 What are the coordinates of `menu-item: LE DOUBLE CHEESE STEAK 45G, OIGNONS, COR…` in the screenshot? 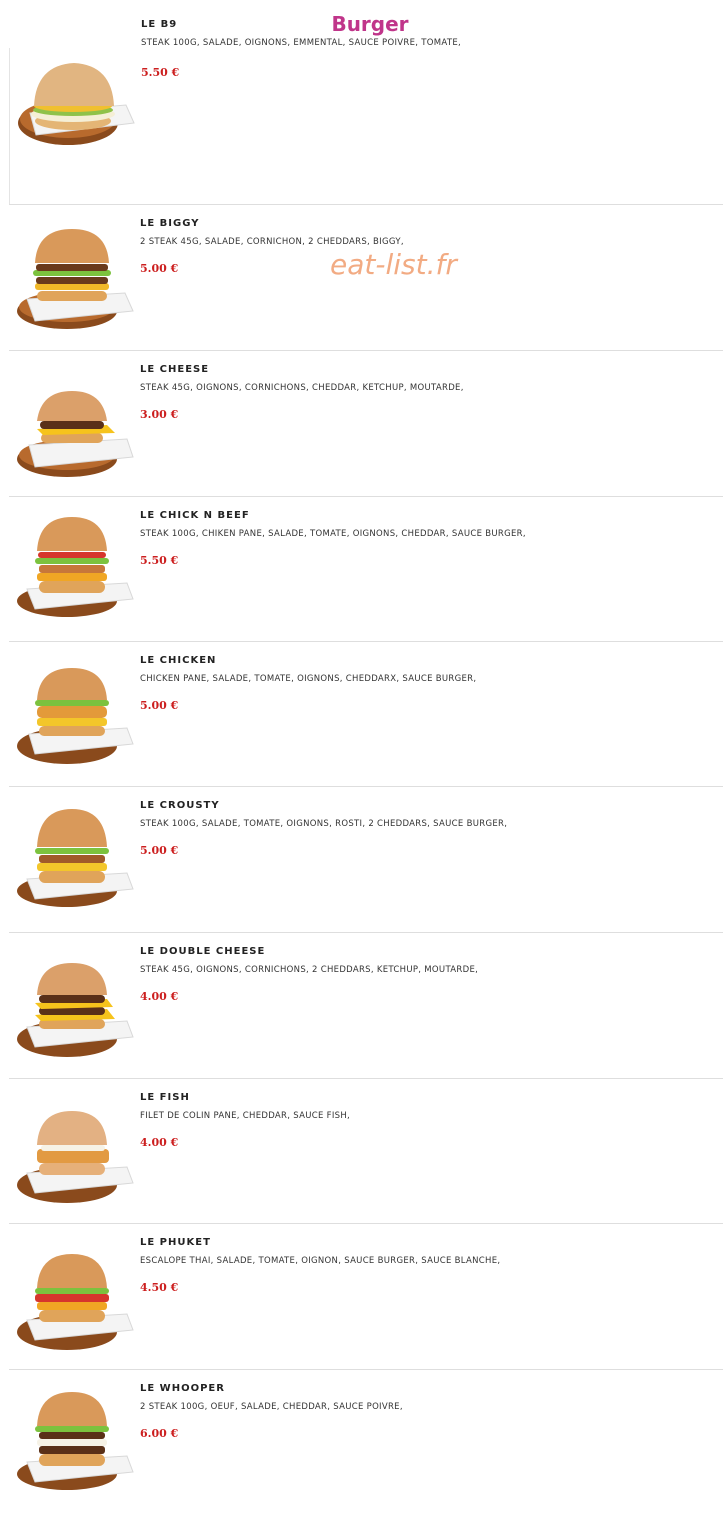 It's located at (366, 1004).